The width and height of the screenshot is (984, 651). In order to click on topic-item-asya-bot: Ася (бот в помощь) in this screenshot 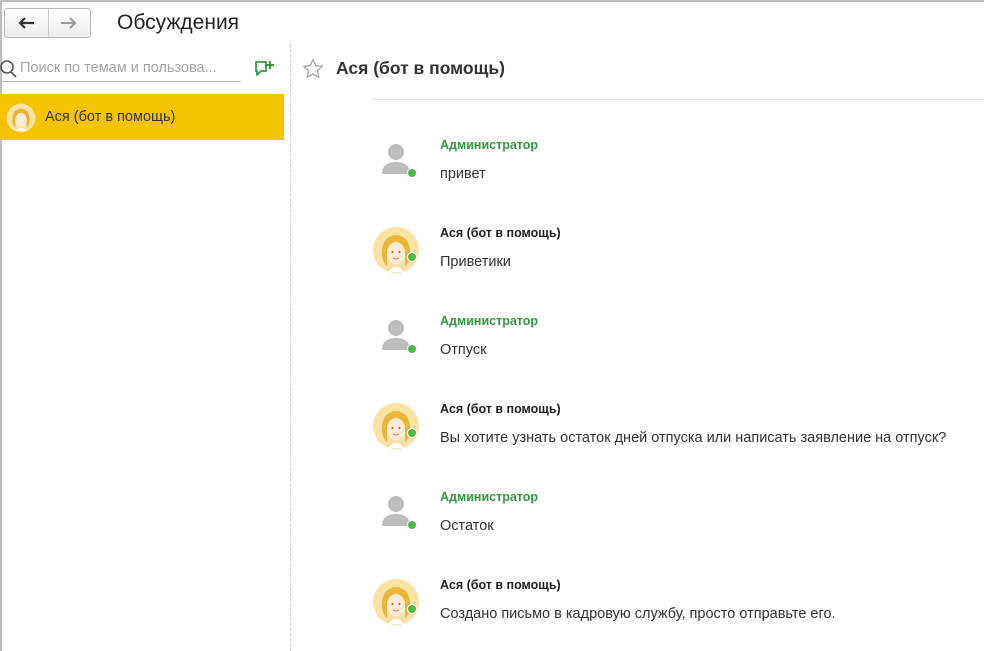, I will do `click(142, 117)`.